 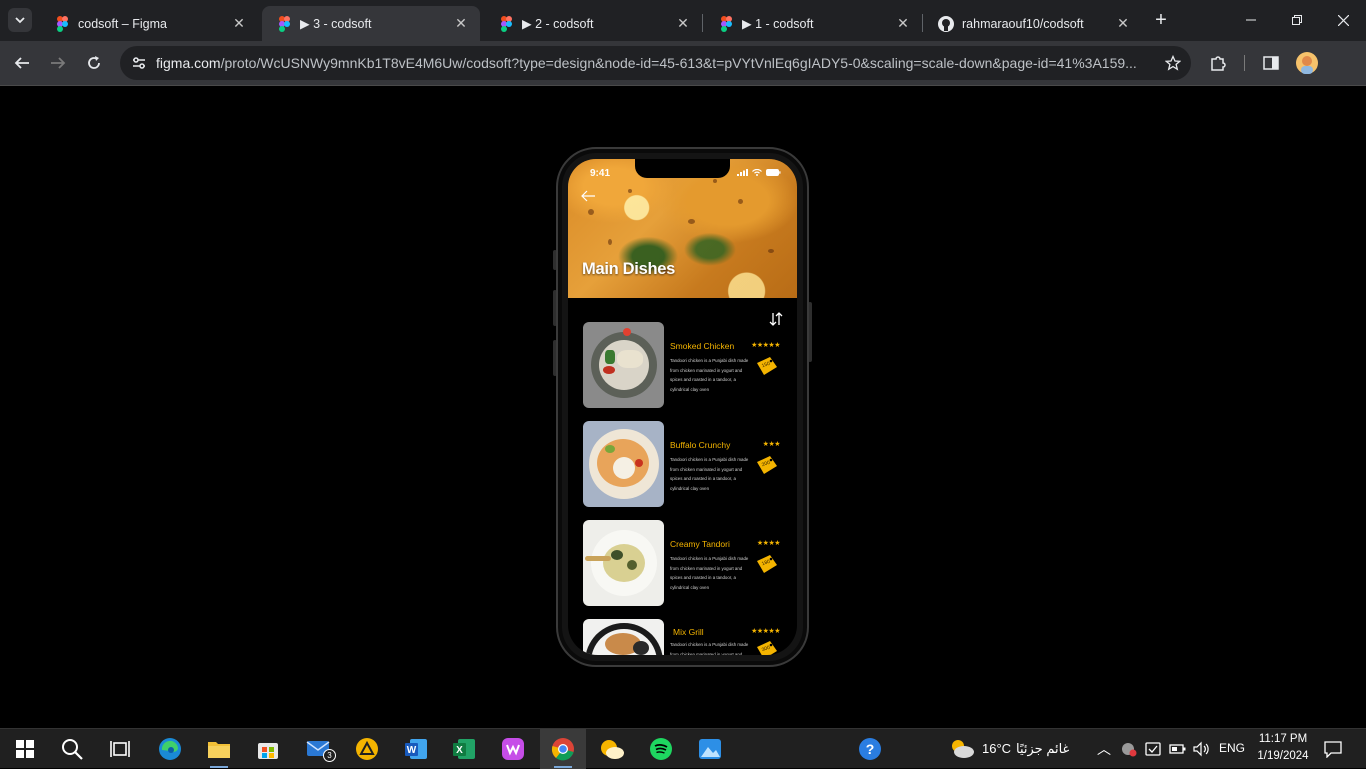 What do you see at coordinates (412, 750) in the screenshot?
I see `svg-text: W` at bounding box center [412, 750].